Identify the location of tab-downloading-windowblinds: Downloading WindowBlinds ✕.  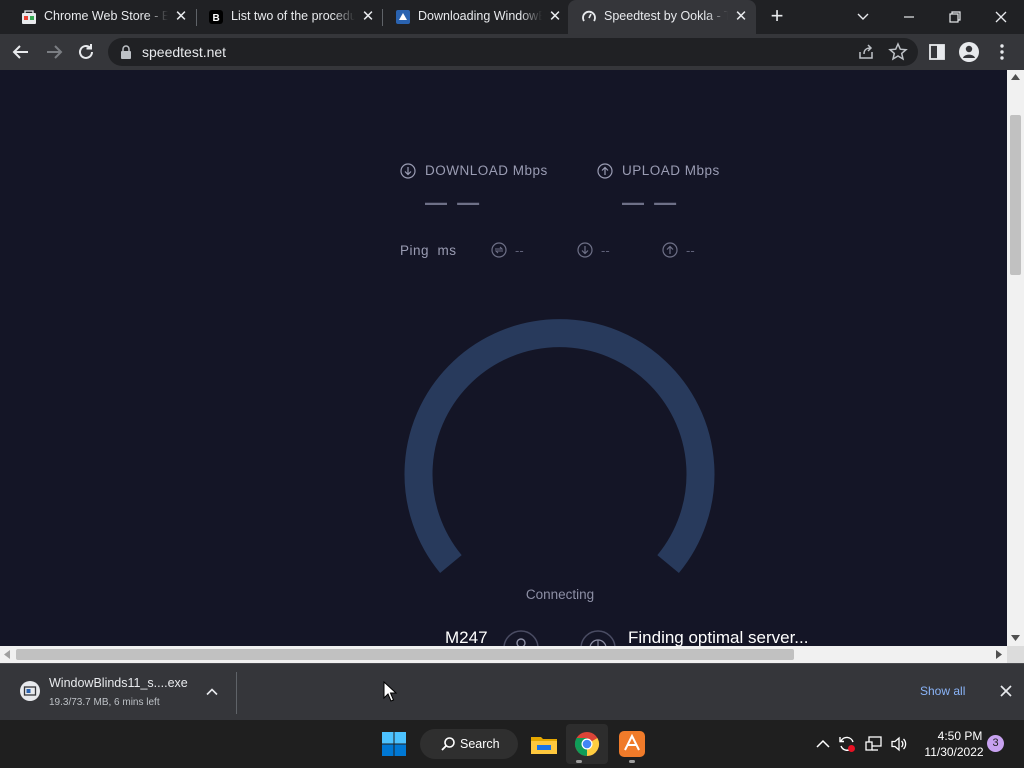
(476, 17).